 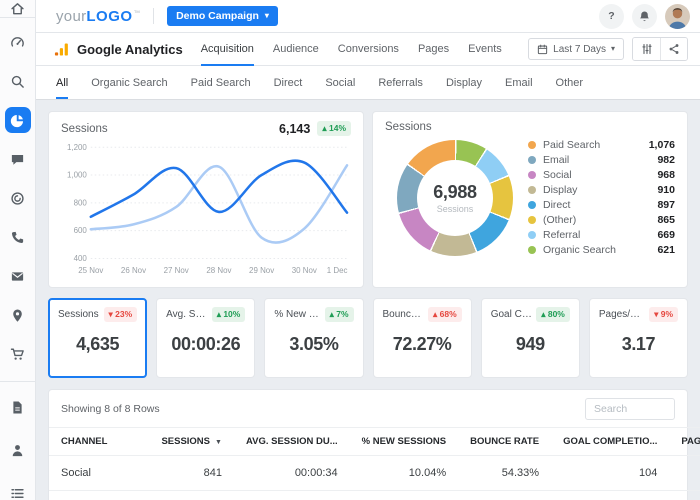 I want to click on sidebar-item-users, so click(x=18, y=450).